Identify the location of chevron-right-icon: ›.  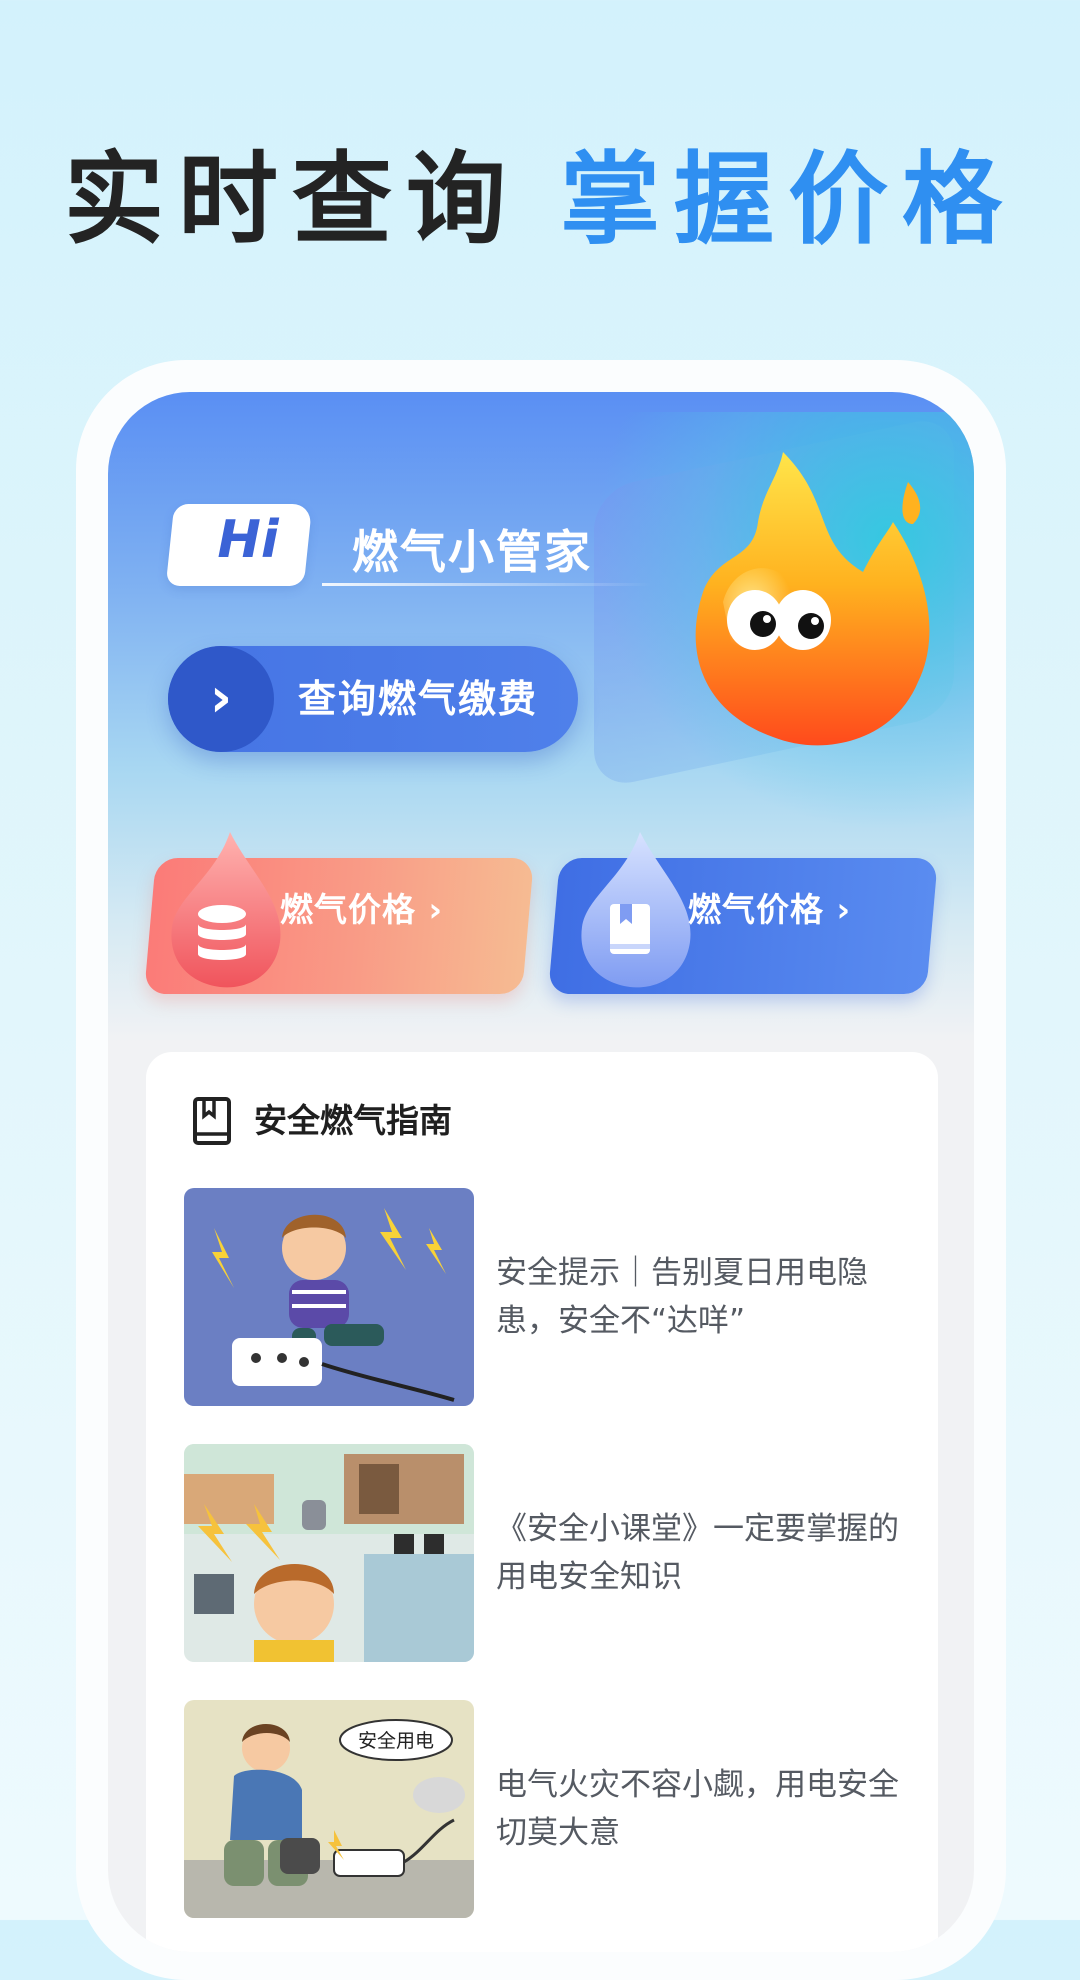
(221, 699).